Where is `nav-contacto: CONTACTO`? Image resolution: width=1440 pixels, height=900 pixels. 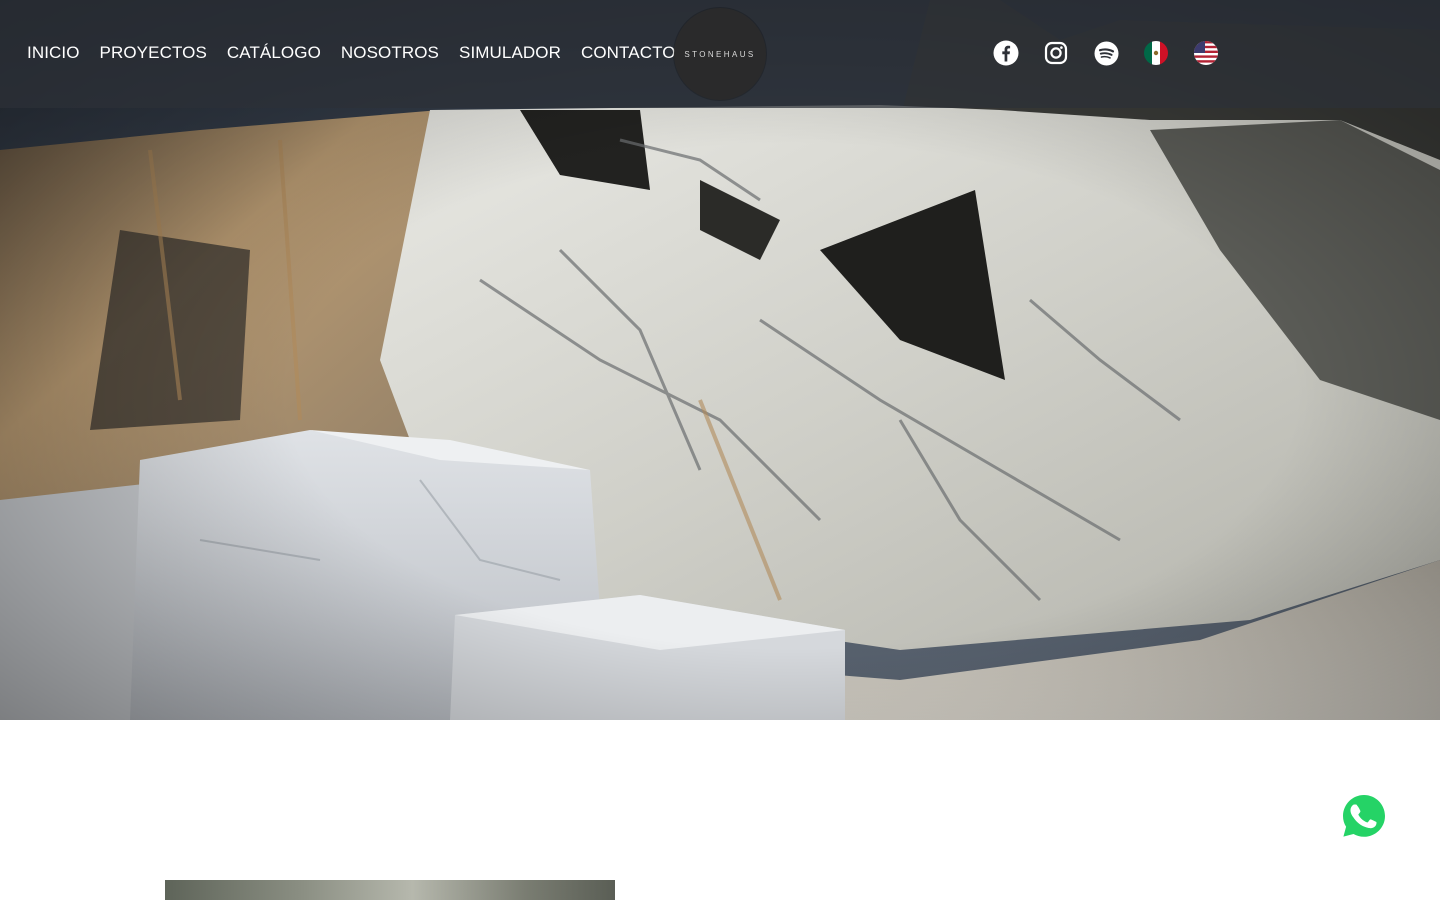 nav-contacto: CONTACTO is located at coordinates (628, 53).